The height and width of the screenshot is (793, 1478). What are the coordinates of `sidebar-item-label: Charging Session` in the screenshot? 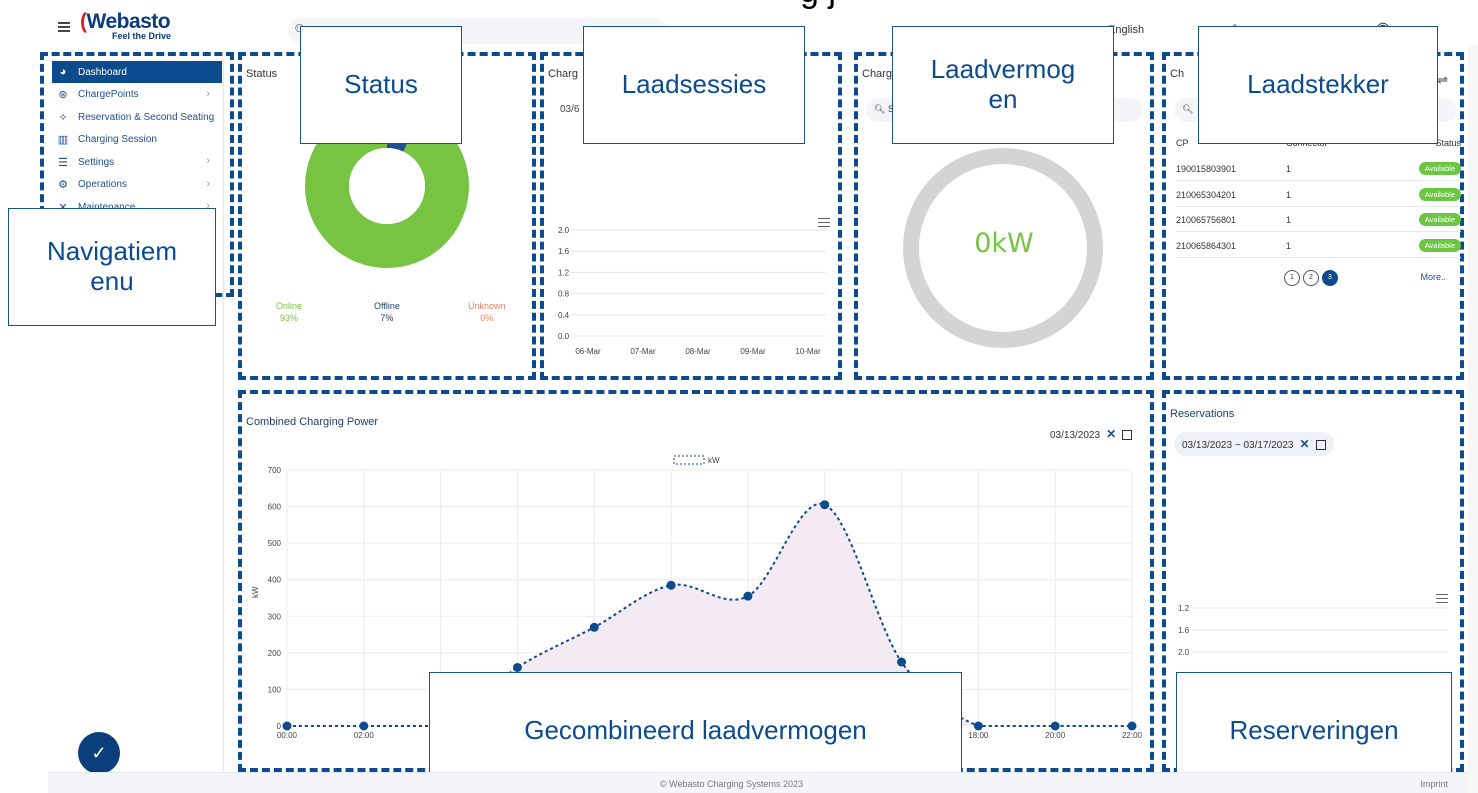 It's located at (117, 139).